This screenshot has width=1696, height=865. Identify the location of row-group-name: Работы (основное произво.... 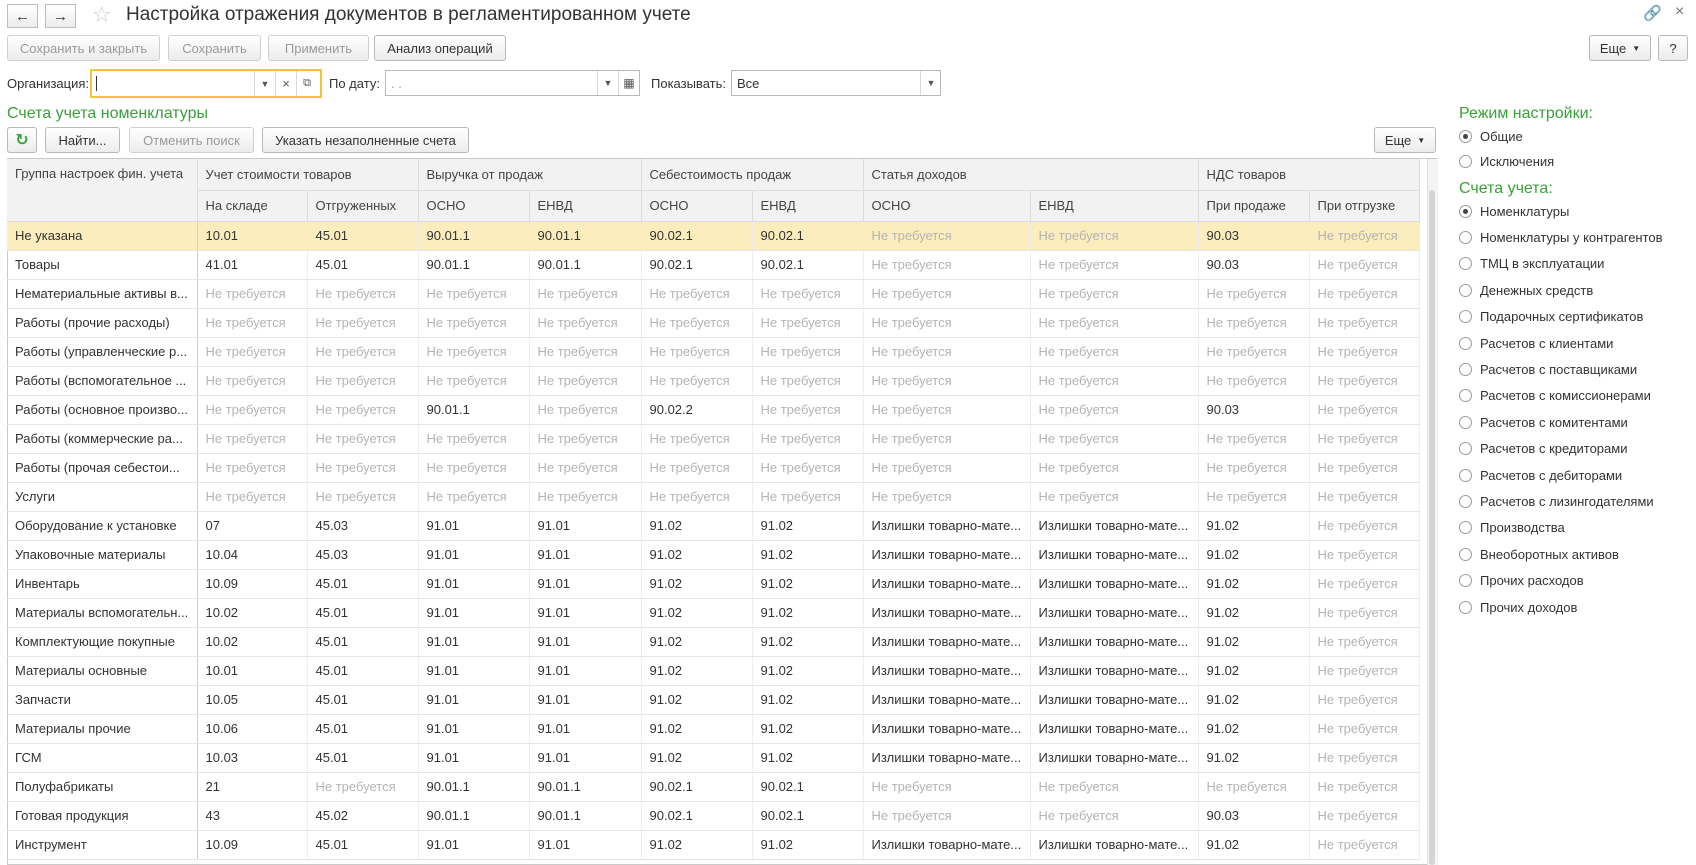
(102, 410).